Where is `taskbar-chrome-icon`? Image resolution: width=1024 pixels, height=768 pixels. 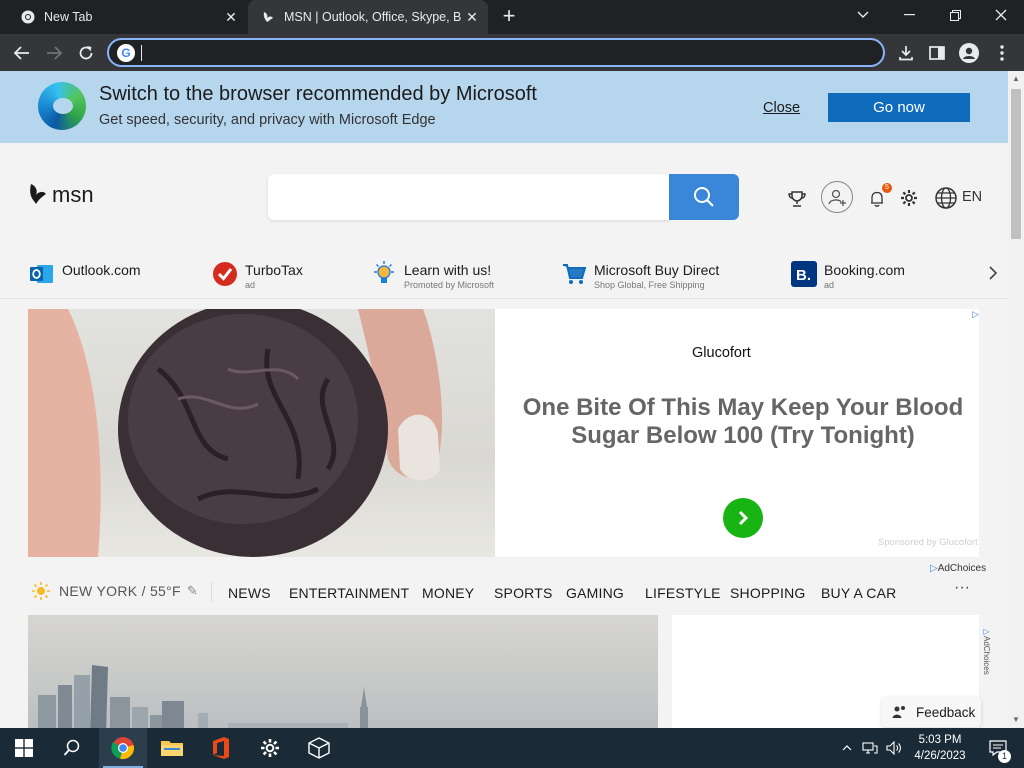 taskbar-chrome-icon is located at coordinates (123, 748).